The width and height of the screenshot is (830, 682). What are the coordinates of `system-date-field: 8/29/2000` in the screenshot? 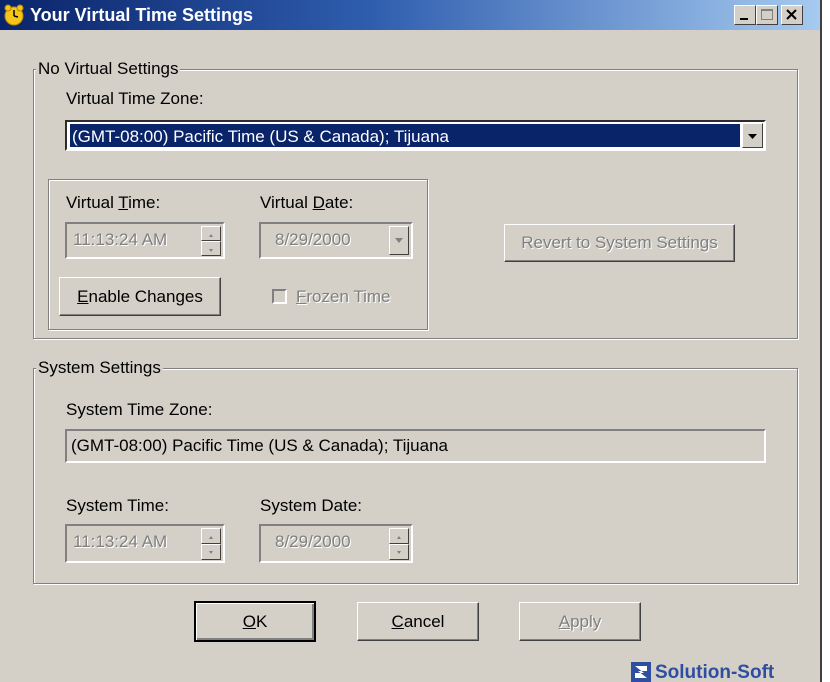 It's located at (336, 543).